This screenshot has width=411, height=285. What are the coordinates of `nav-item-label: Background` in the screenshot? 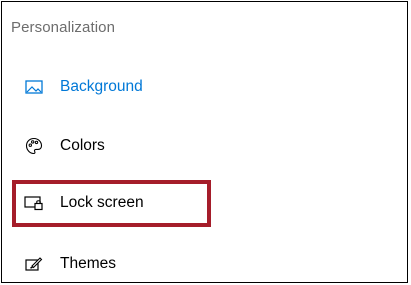 It's located at (101, 86).